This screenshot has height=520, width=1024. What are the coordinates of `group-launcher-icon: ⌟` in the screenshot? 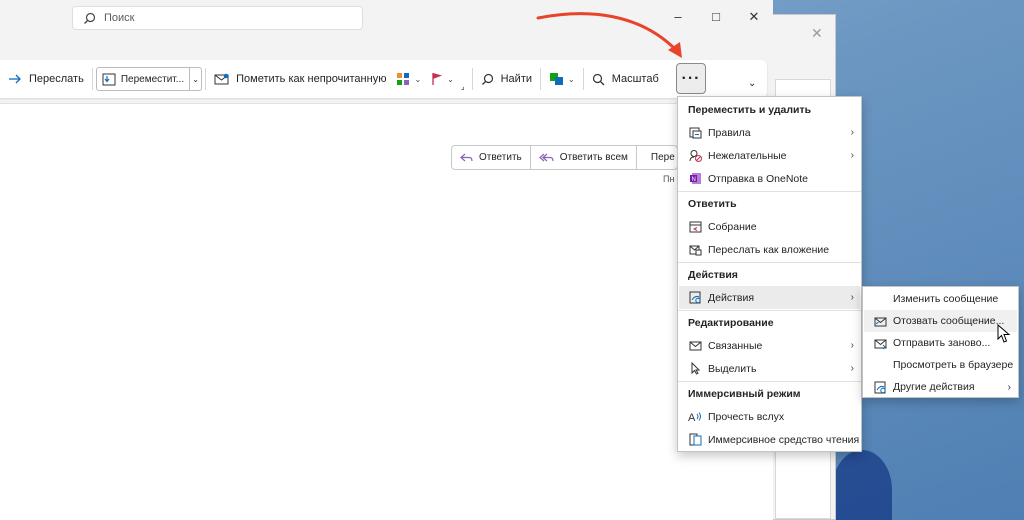 It's located at (463, 86).